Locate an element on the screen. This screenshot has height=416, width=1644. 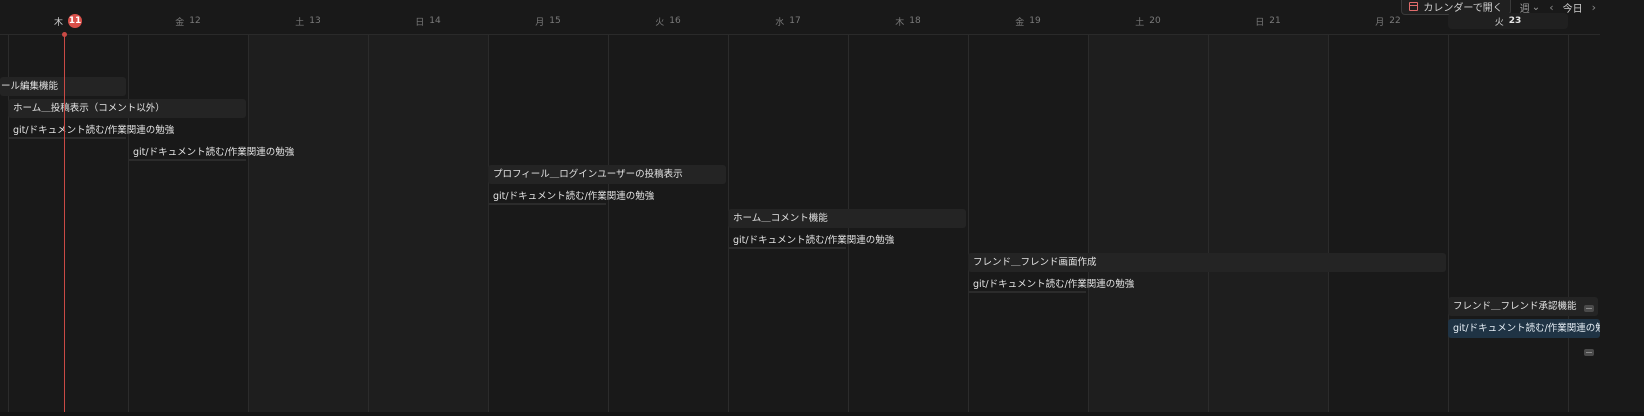
event-title: プロフィール＿ログインユーザーの投稿表示 is located at coordinates (588, 174).